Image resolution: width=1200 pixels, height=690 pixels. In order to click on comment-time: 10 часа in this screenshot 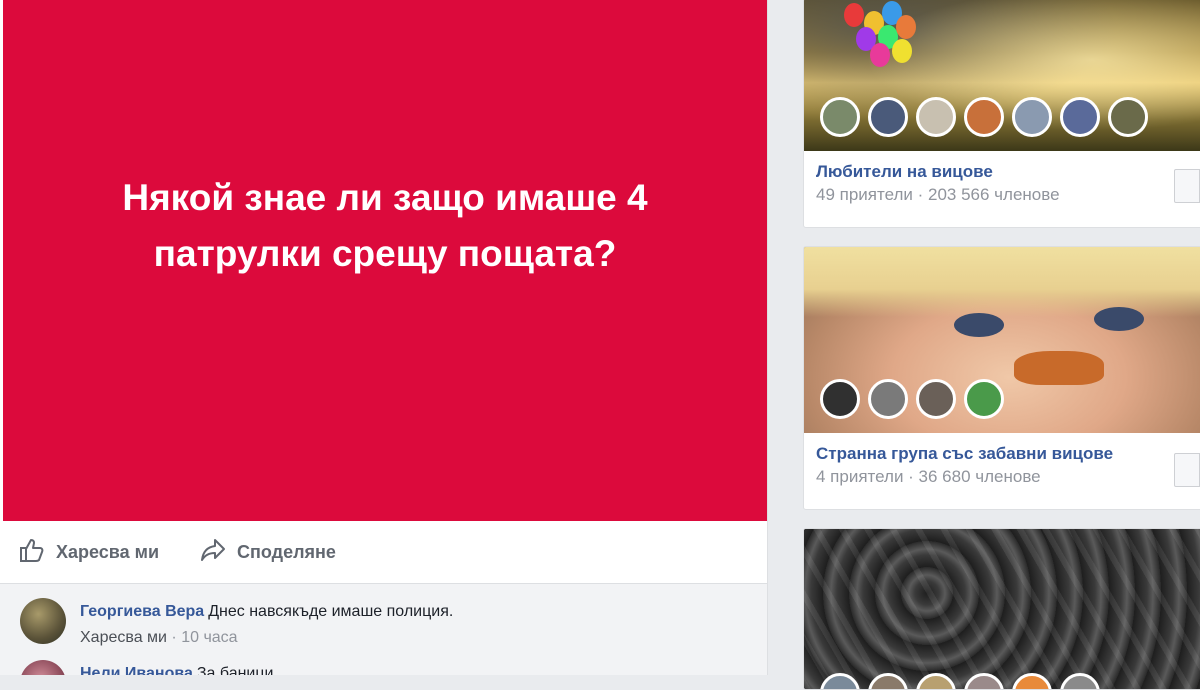, I will do `click(209, 637)`.